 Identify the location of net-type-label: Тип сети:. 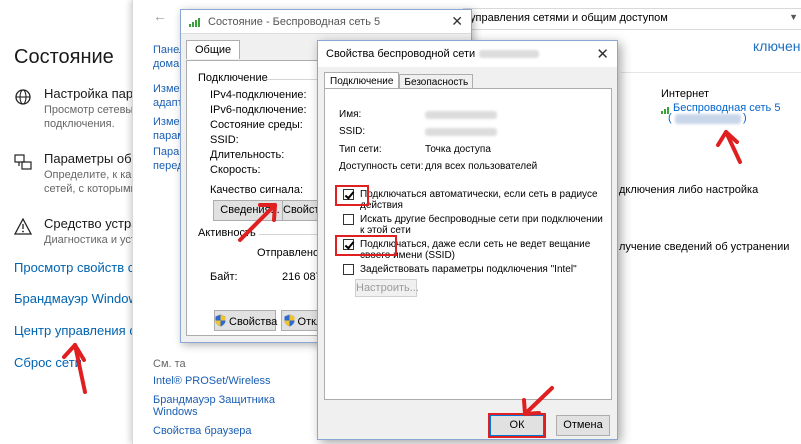
(360, 149).